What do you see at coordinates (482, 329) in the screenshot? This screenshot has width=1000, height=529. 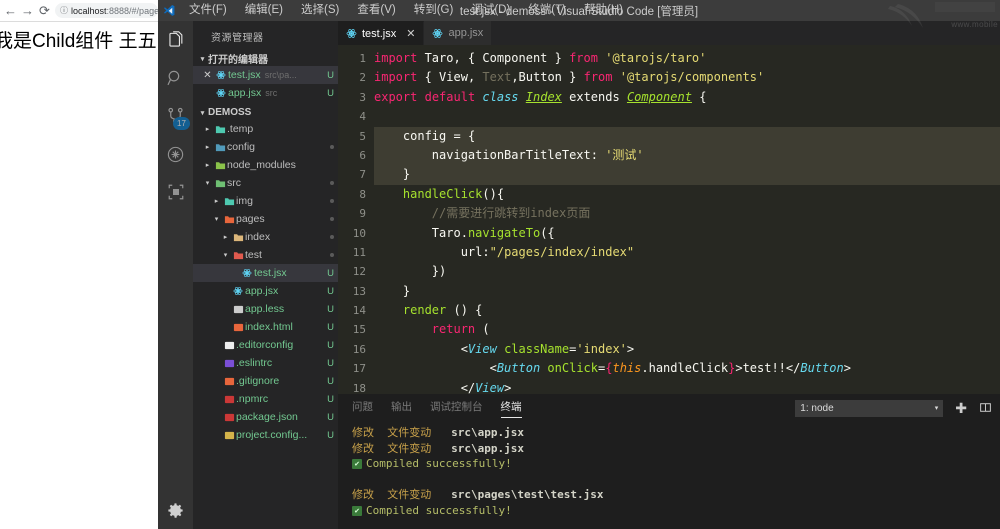 I see `code-token: (` at bounding box center [482, 329].